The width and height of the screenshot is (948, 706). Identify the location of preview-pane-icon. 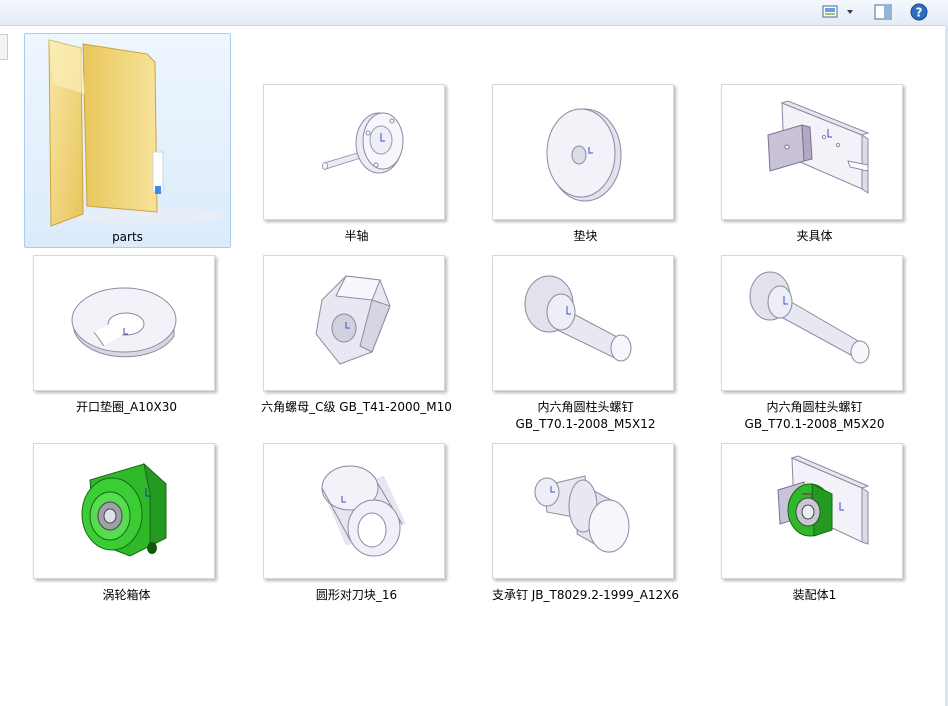
(883, 12).